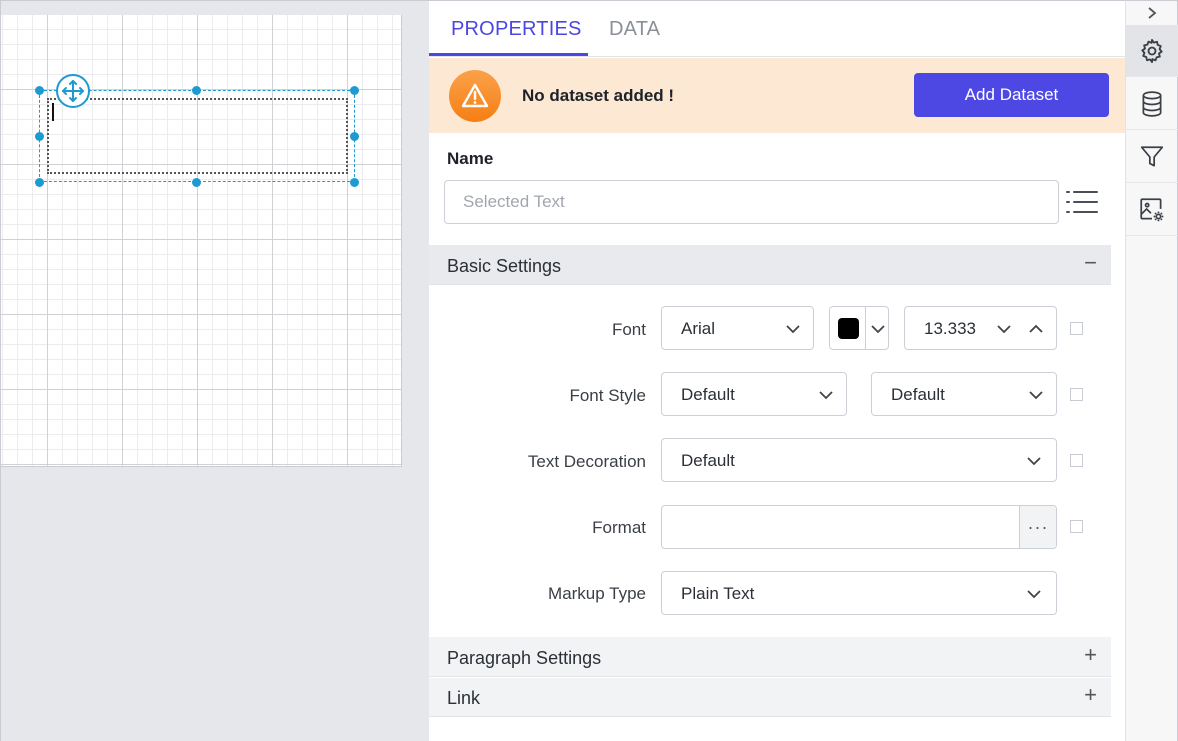 The image size is (1178, 741). What do you see at coordinates (859, 460) in the screenshot?
I see `text-decoration-dropdown: Default` at bounding box center [859, 460].